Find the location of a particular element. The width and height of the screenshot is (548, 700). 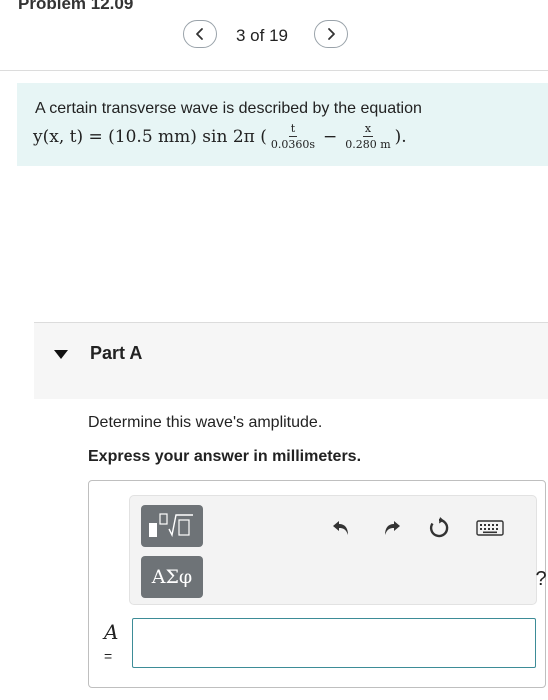

part-label: Part A is located at coordinates (116, 353).